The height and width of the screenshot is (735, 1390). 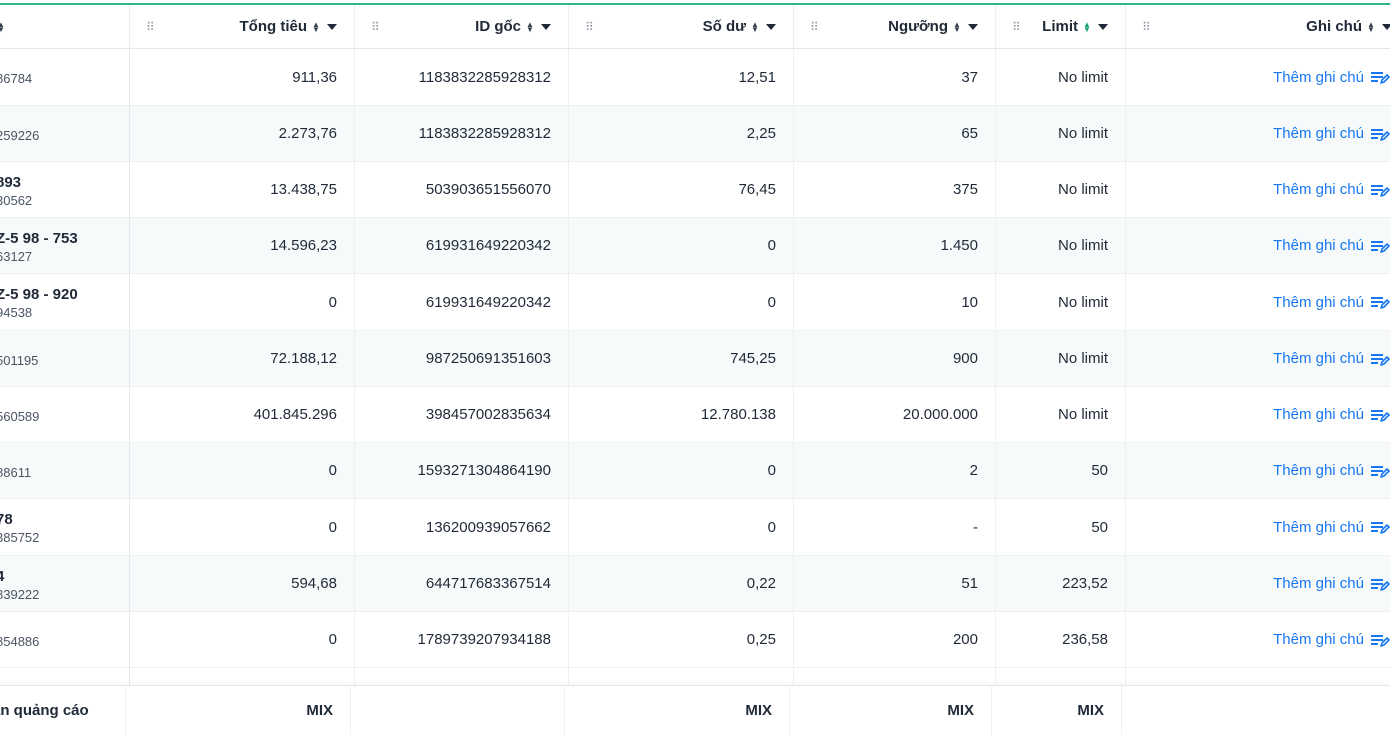 I want to click on account-cell: 854886, so click(x=65, y=639).